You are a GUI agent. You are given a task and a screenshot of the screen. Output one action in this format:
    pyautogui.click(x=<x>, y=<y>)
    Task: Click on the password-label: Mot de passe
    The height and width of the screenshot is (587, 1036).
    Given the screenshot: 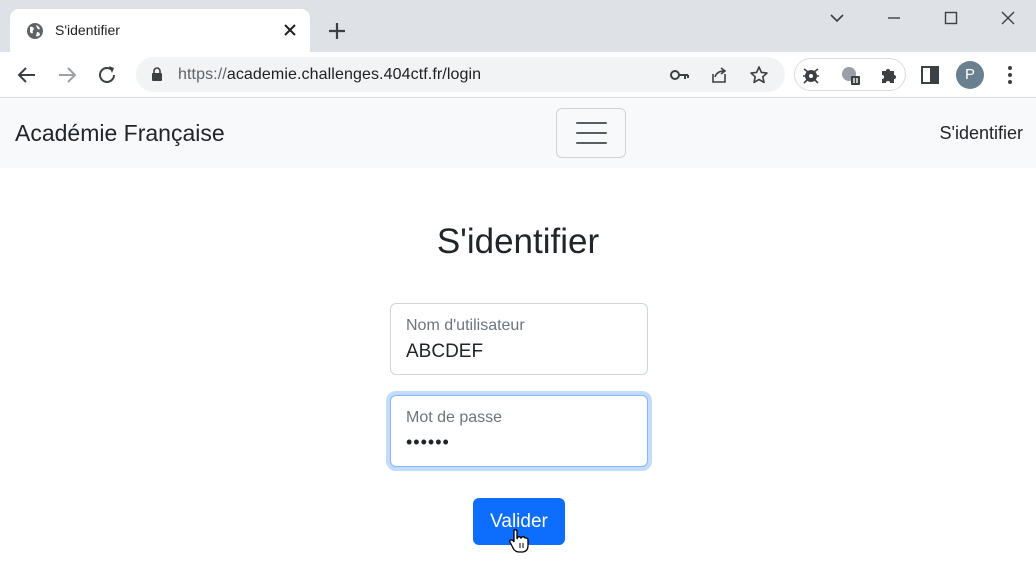 What is the action you would take?
    pyautogui.click(x=454, y=417)
    